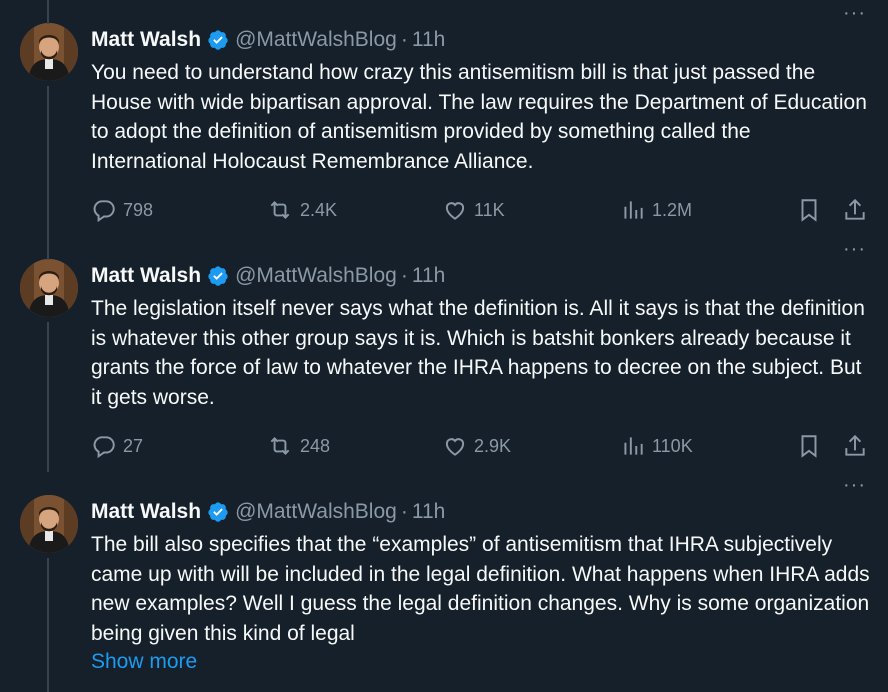  I want to click on reply-button: 798, so click(122, 210).